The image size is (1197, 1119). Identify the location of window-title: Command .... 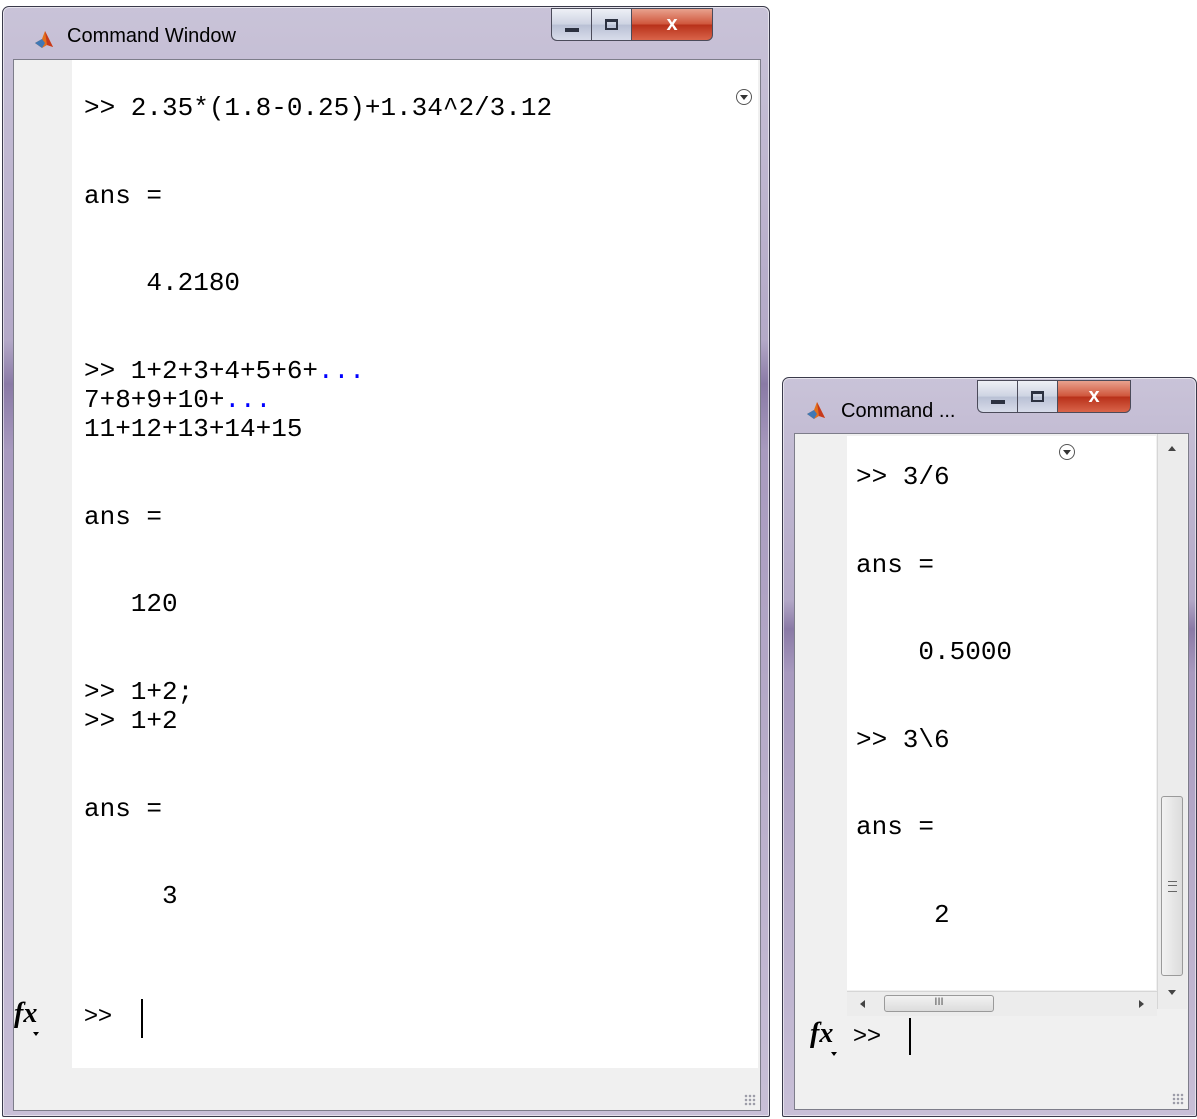
(898, 411).